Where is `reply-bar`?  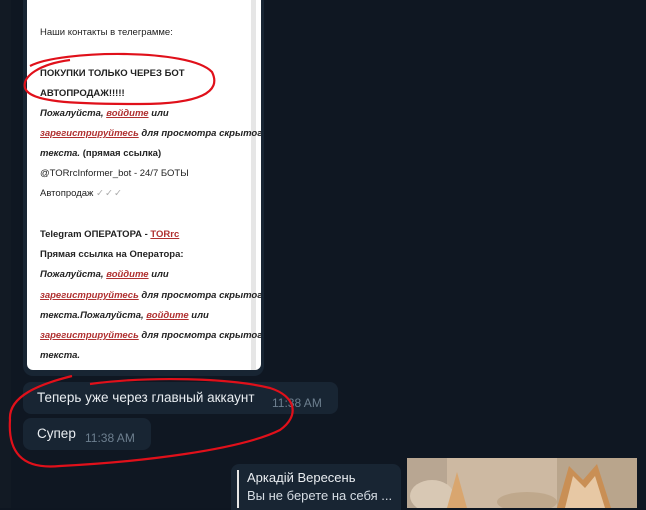 reply-bar is located at coordinates (238, 489).